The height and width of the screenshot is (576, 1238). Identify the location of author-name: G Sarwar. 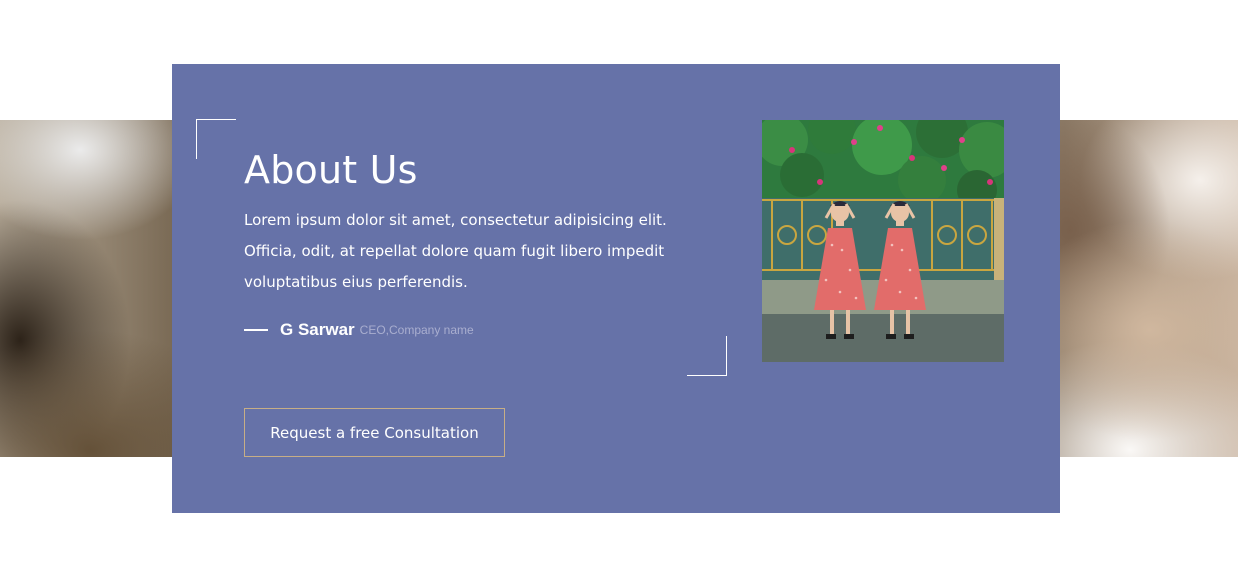
(317, 329).